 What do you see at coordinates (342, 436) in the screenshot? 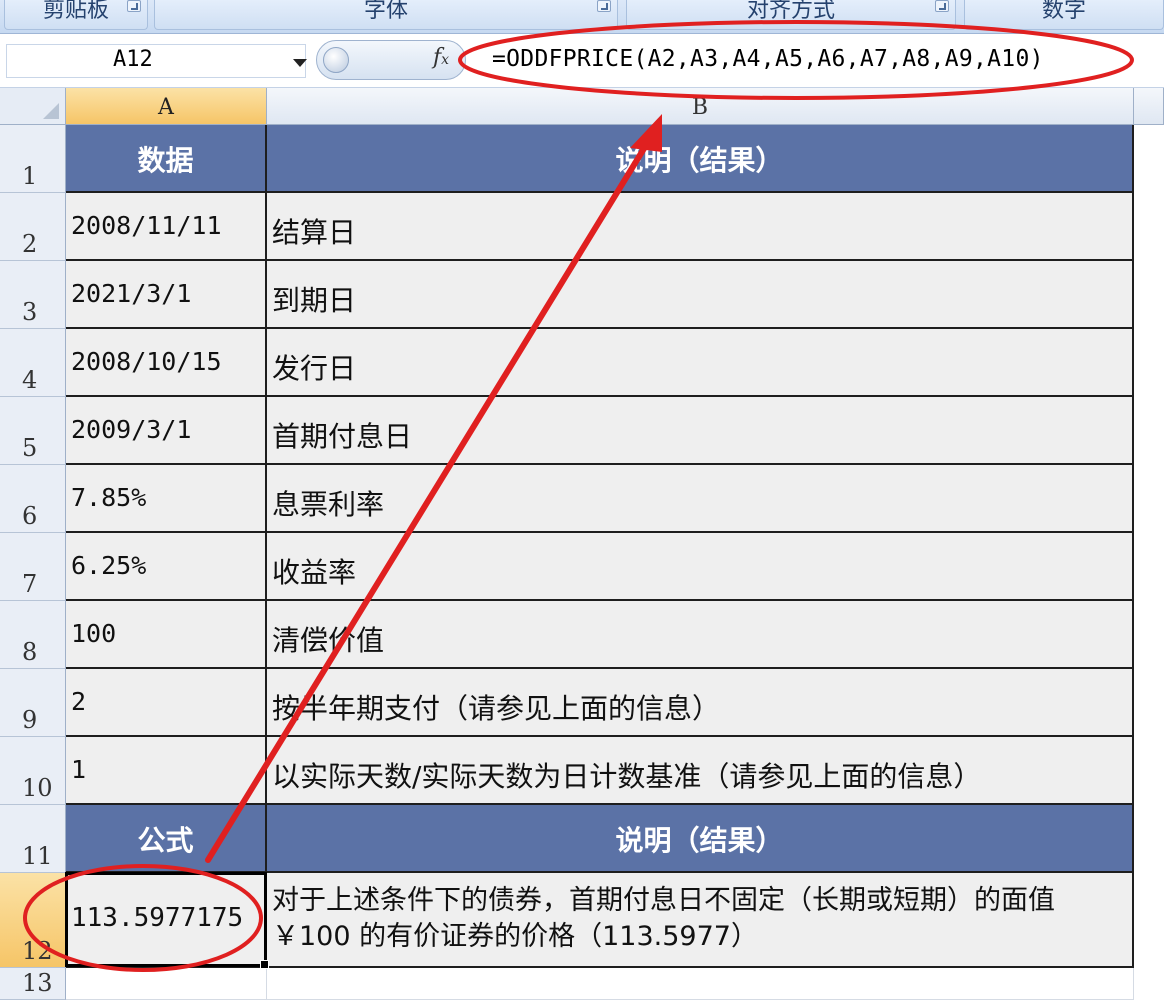
I see `cell-value: 首期付息日` at bounding box center [342, 436].